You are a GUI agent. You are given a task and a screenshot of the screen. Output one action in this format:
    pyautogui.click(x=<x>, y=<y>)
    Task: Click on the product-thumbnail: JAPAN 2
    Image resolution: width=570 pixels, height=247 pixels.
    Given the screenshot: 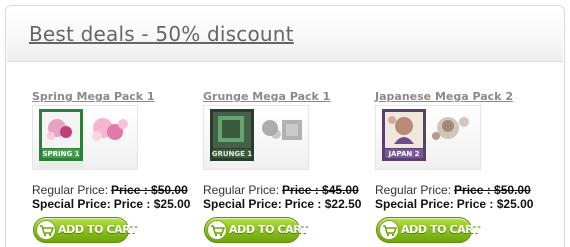 What is the action you would take?
    pyautogui.click(x=428, y=137)
    